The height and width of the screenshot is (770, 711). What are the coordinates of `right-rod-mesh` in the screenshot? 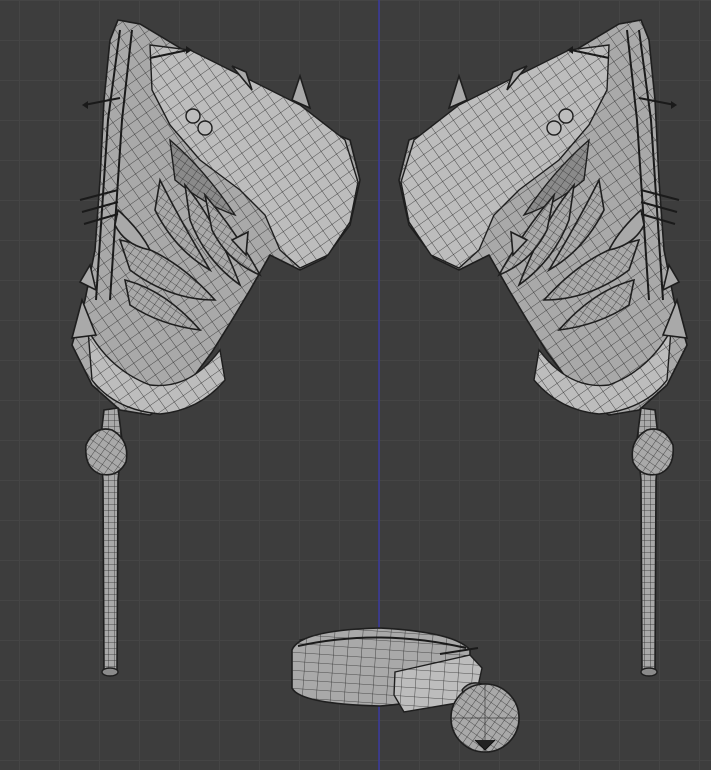 It's located at (653, 542).